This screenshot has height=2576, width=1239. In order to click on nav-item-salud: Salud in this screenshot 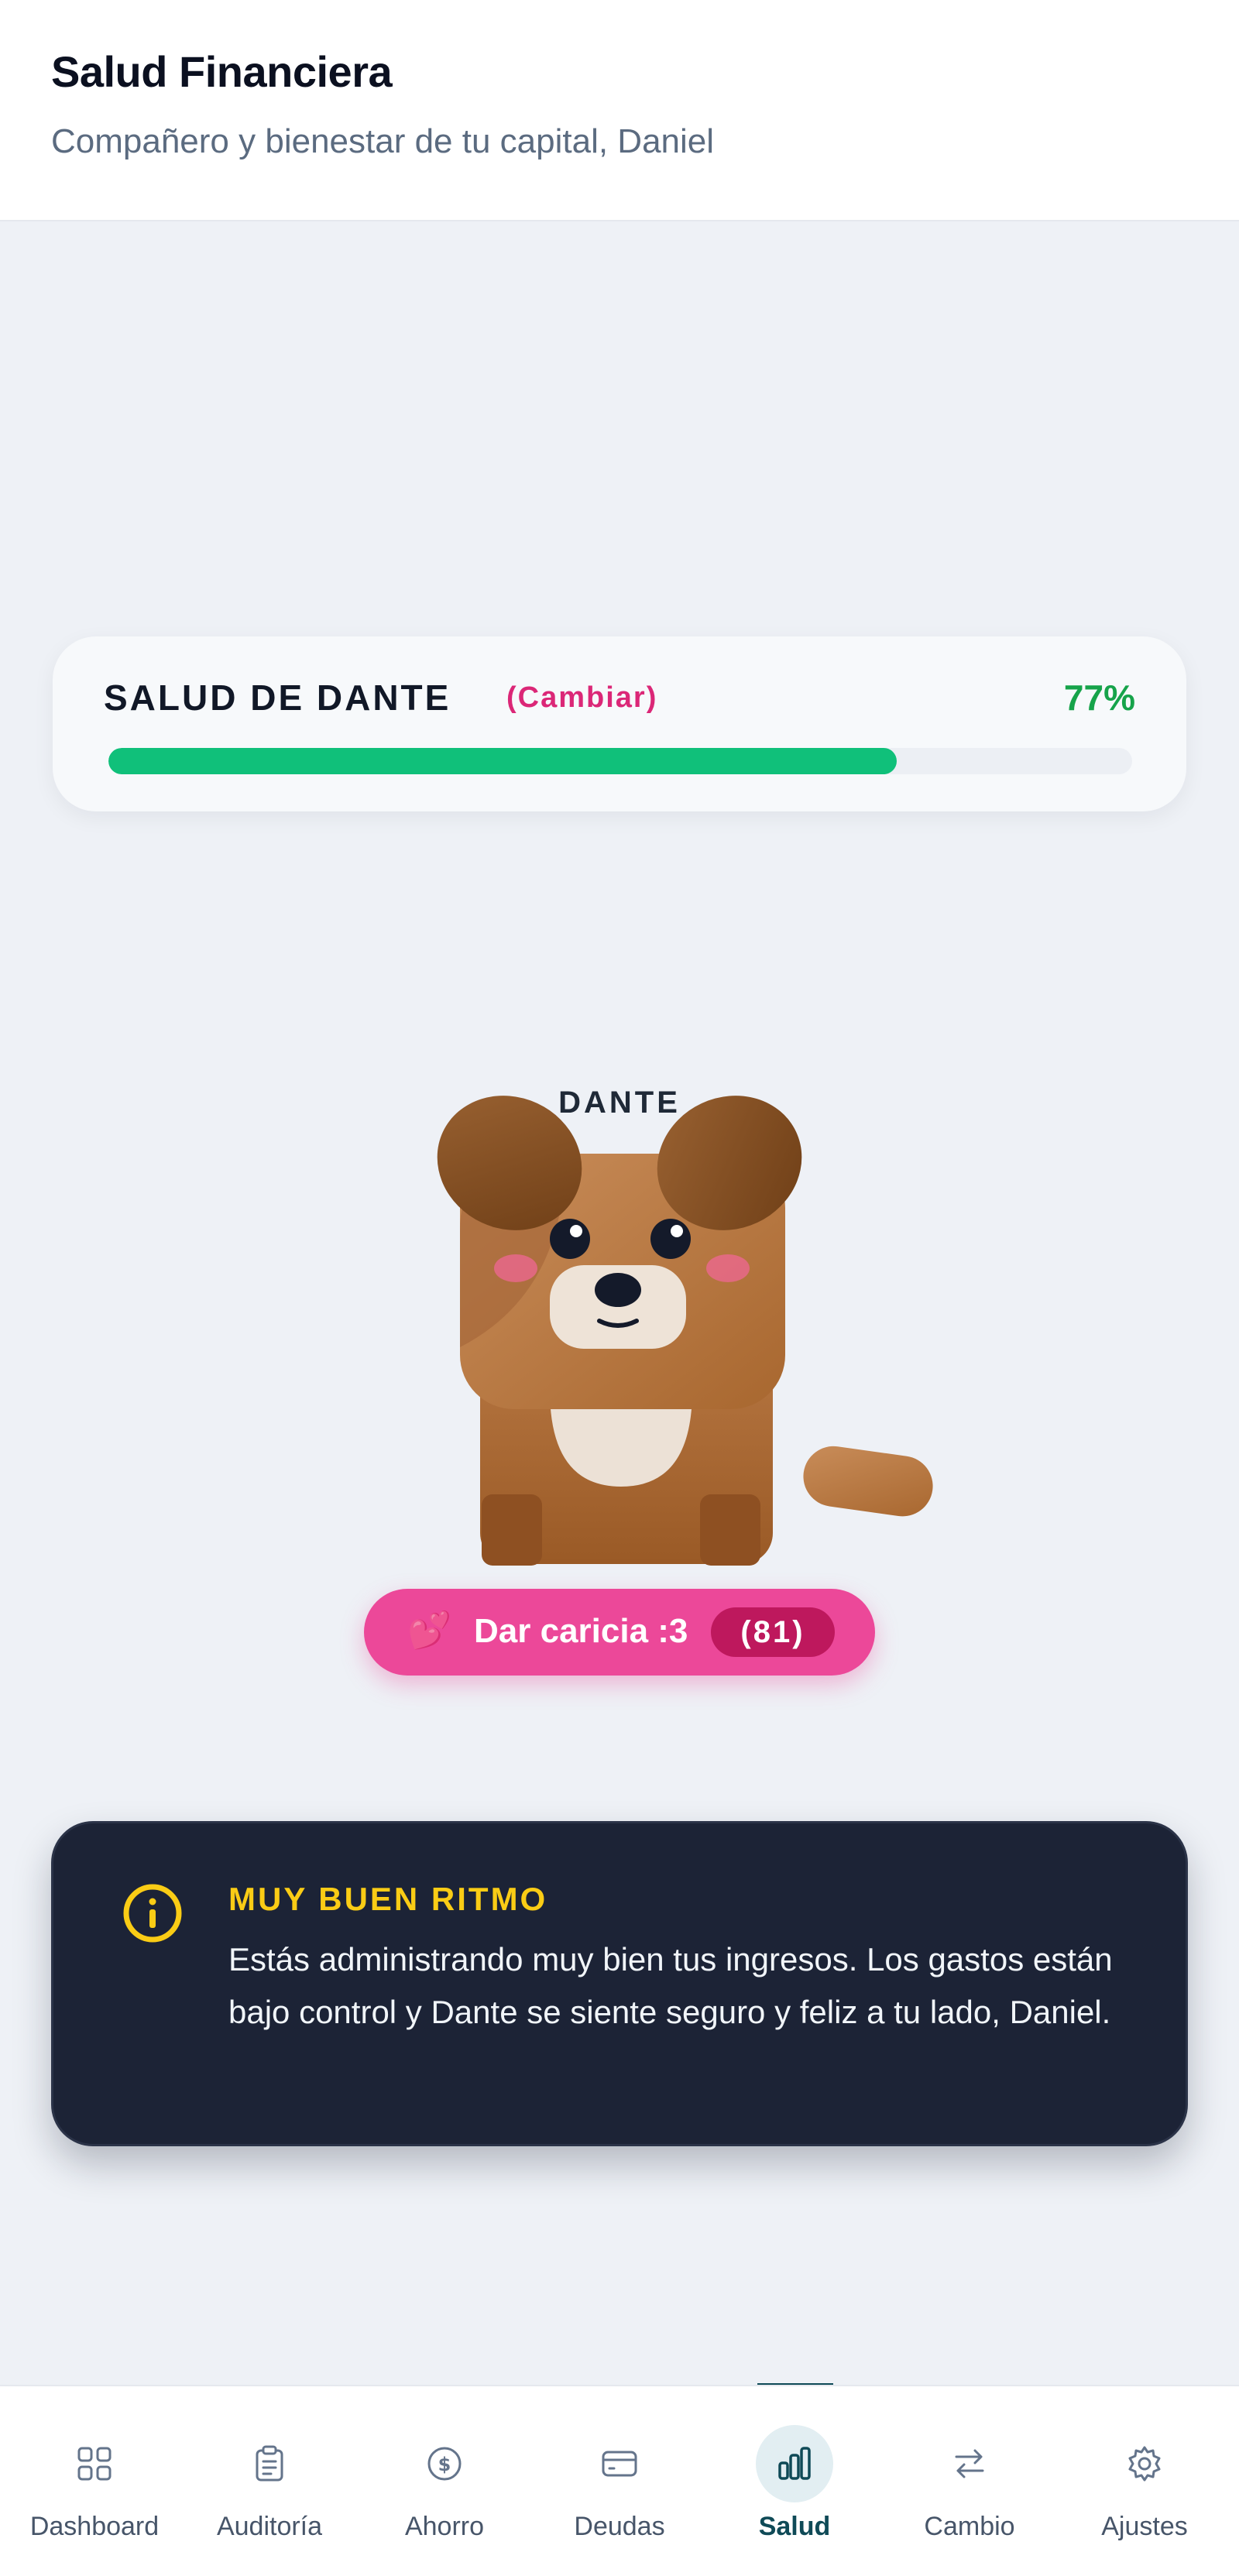, I will do `click(794, 2481)`.